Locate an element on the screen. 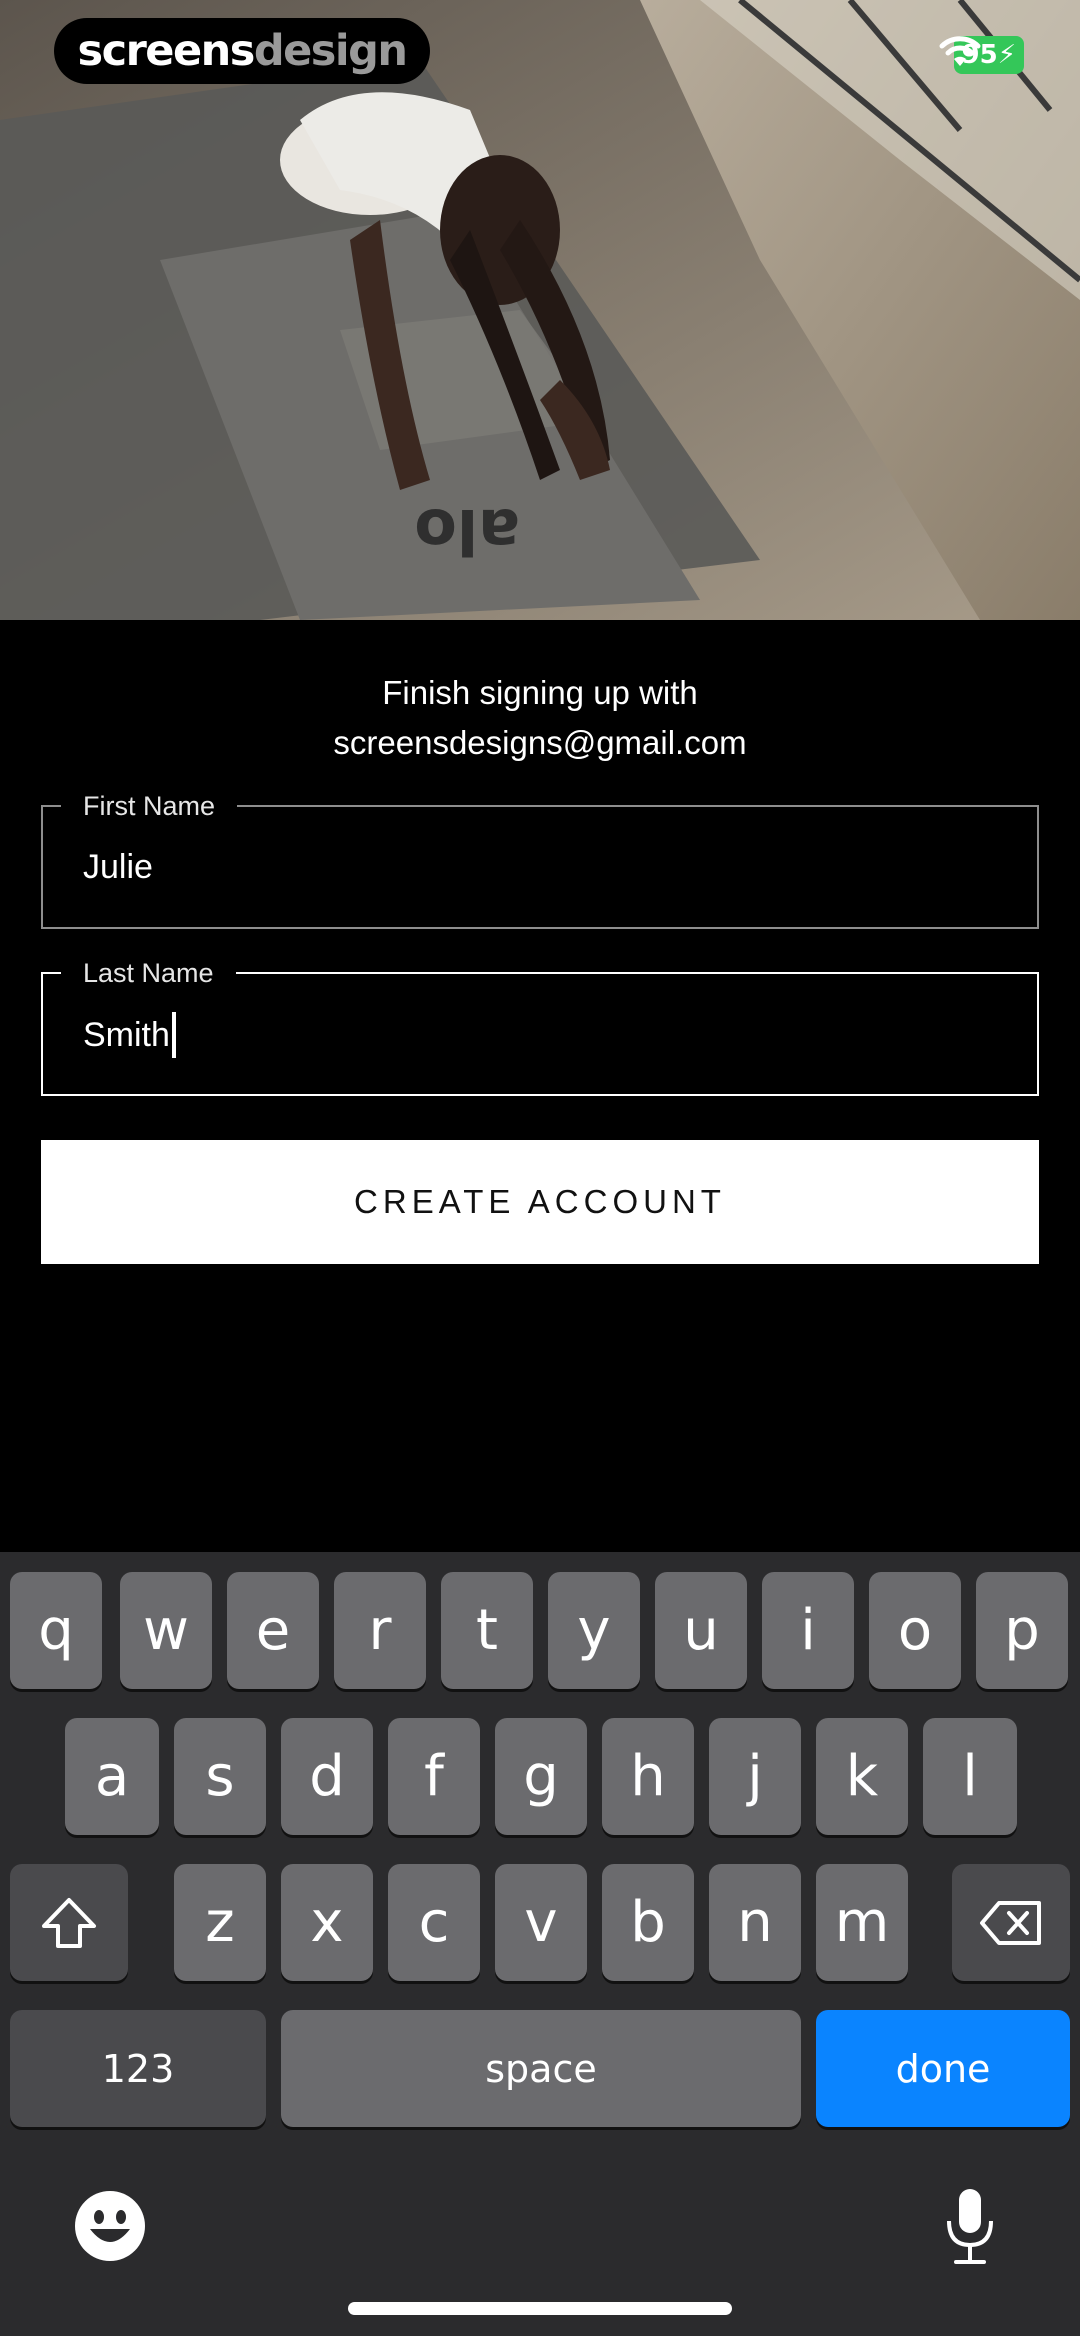 This screenshot has width=1080, height=2336. numbers-key: 123 is located at coordinates (138, 2068).